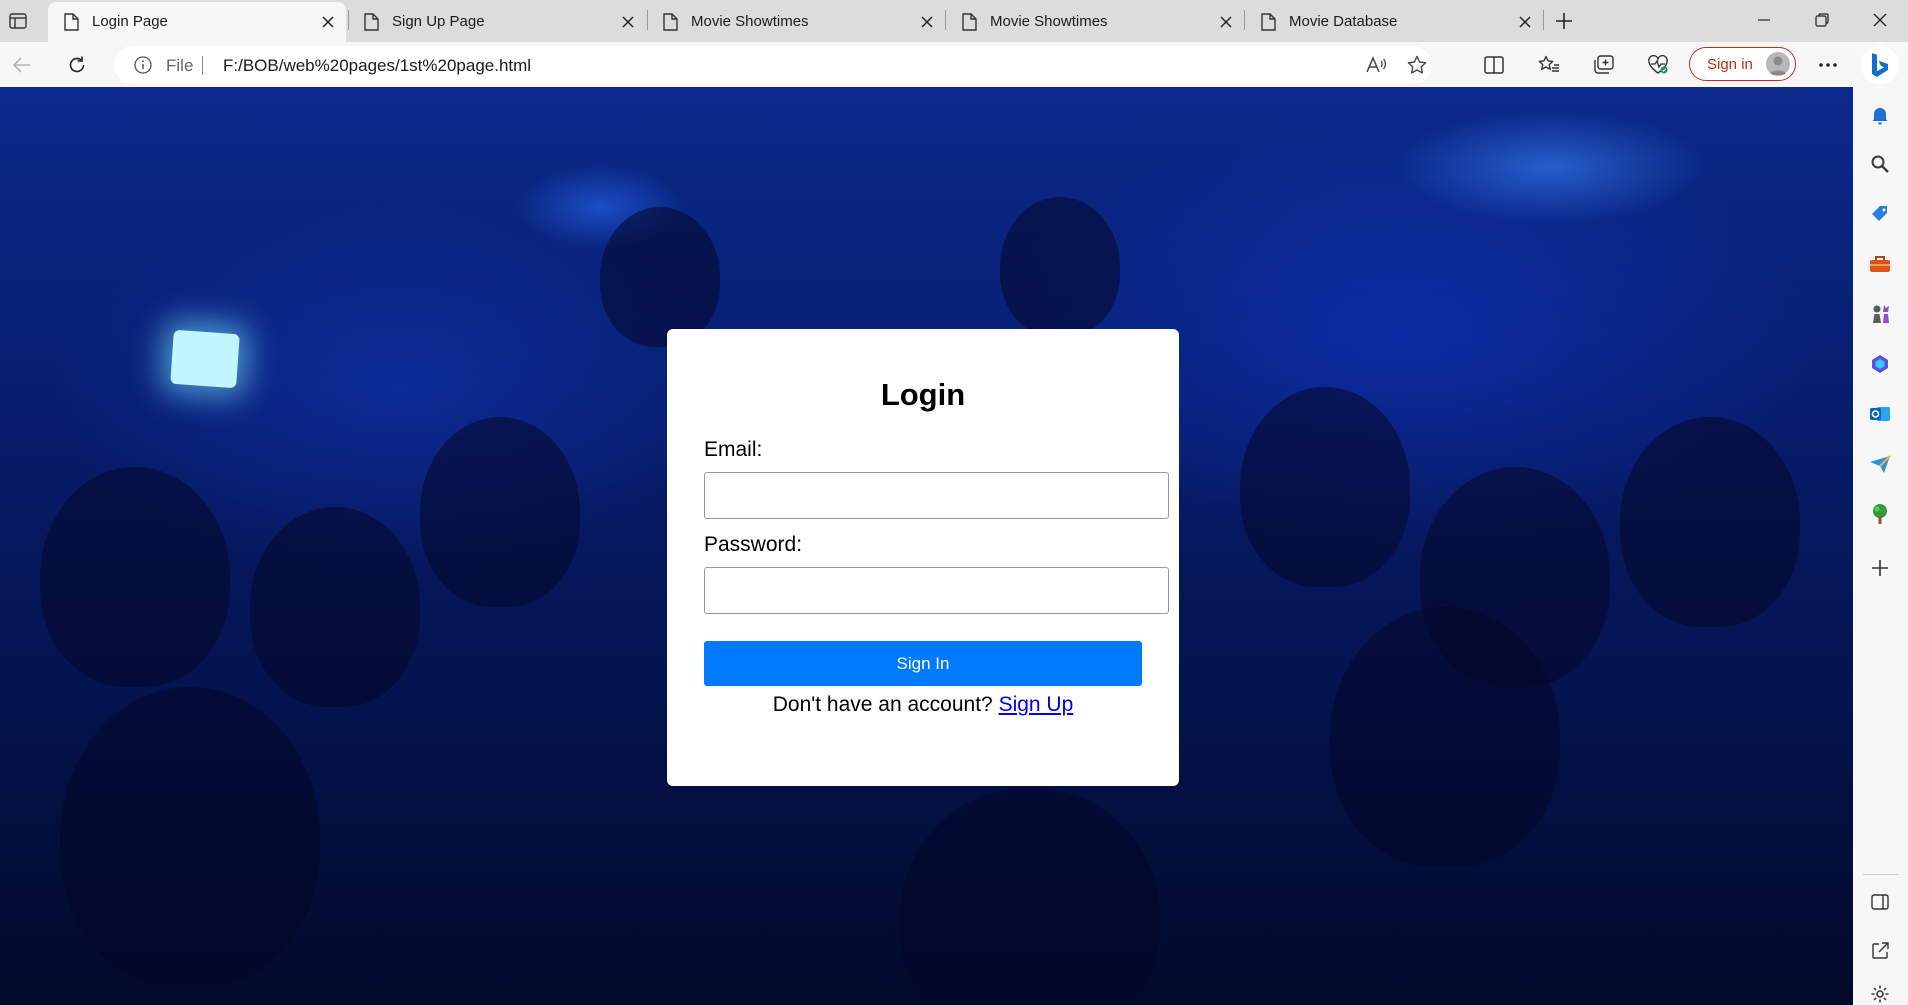 This screenshot has height=1005, width=1908. Describe the element at coordinates (936, 495) in the screenshot. I see `email-field` at that location.